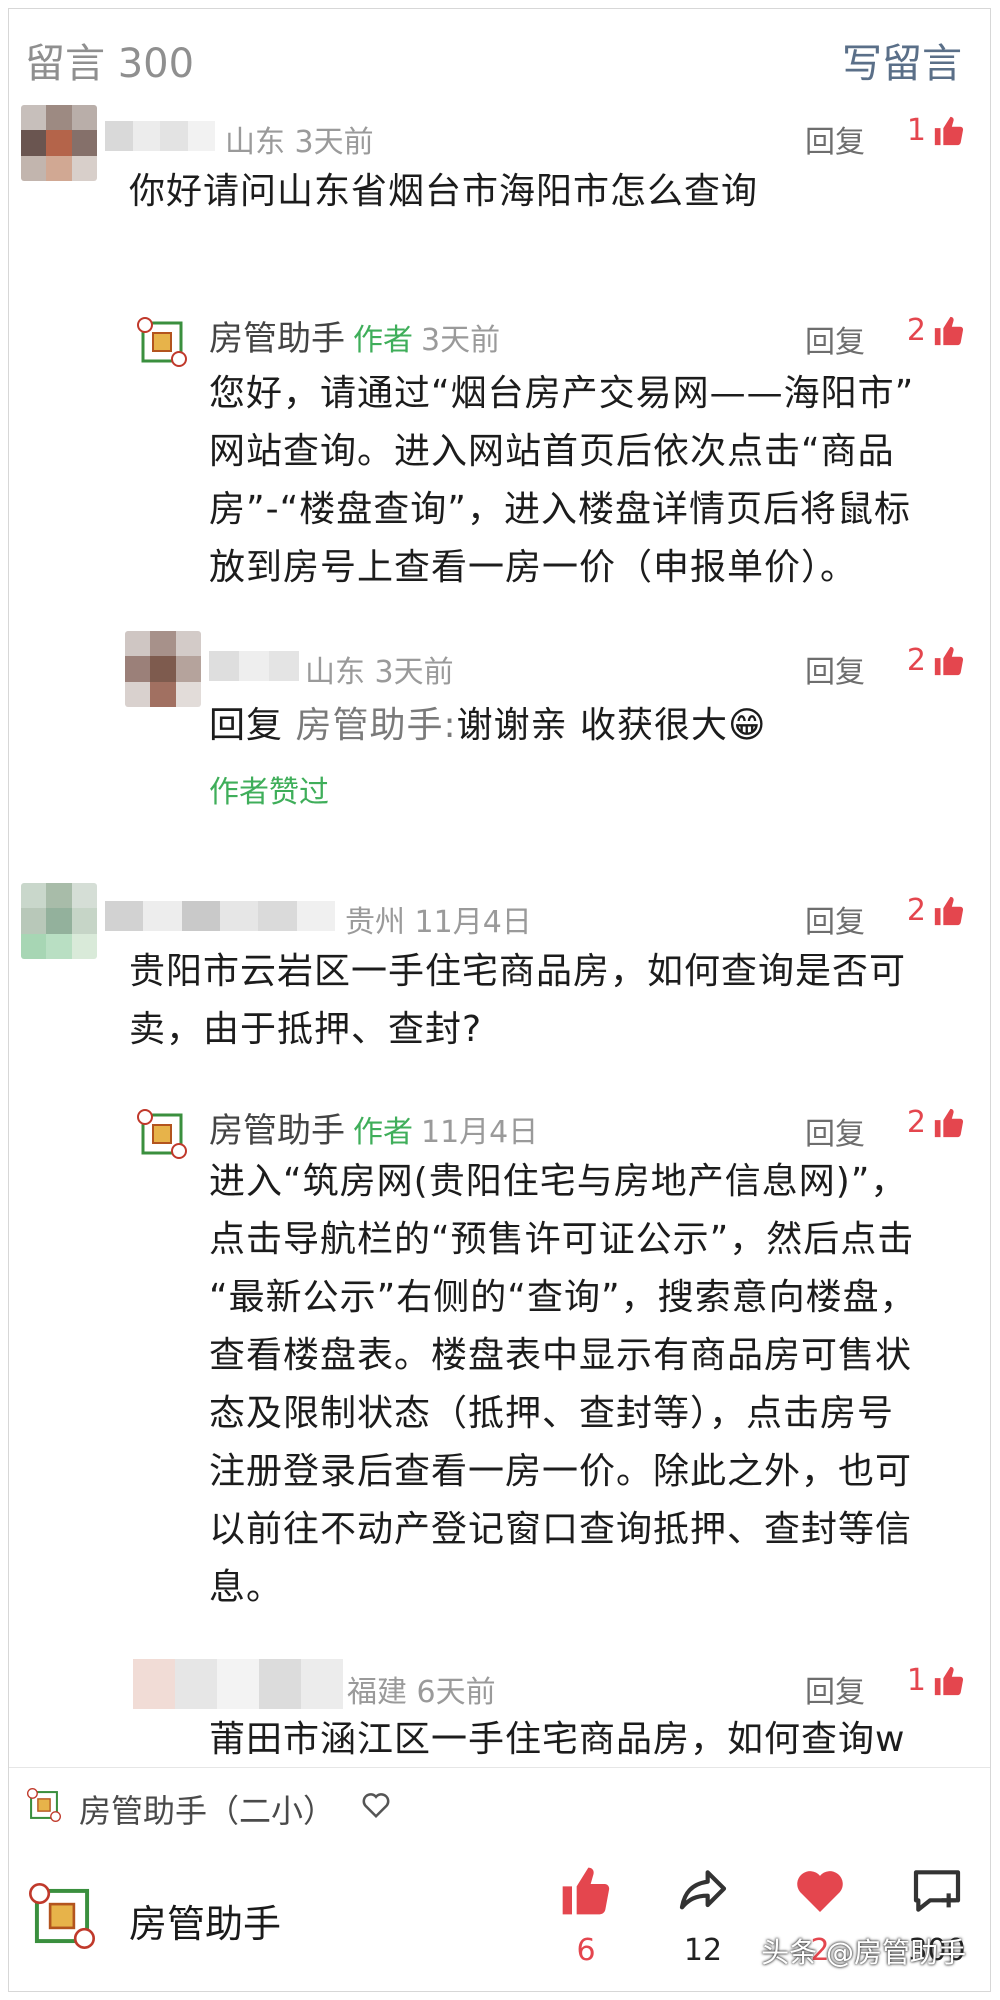 The height and width of the screenshot is (2000, 1000). I want to click on article-bar: 房管助手（二小）, so click(499, 1805).